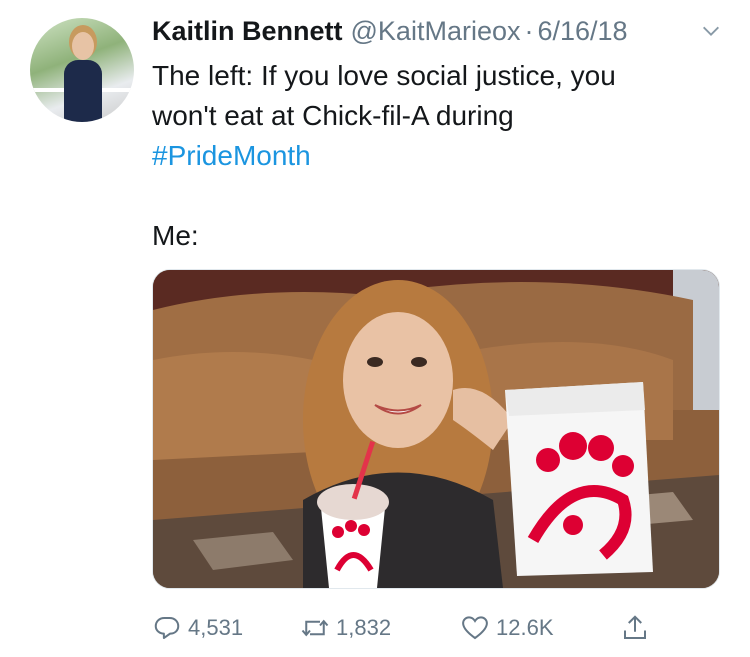  I want to click on avatar-figure-body, so click(83, 91).